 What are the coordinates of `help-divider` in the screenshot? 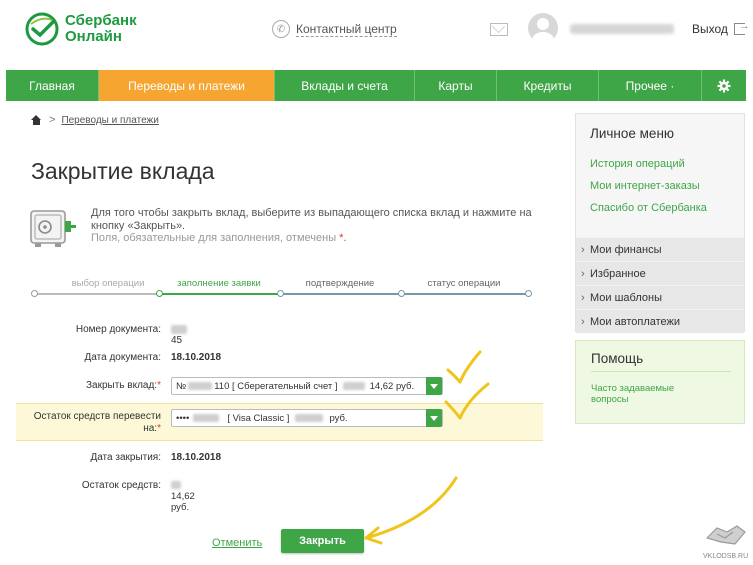 It's located at (661, 371).